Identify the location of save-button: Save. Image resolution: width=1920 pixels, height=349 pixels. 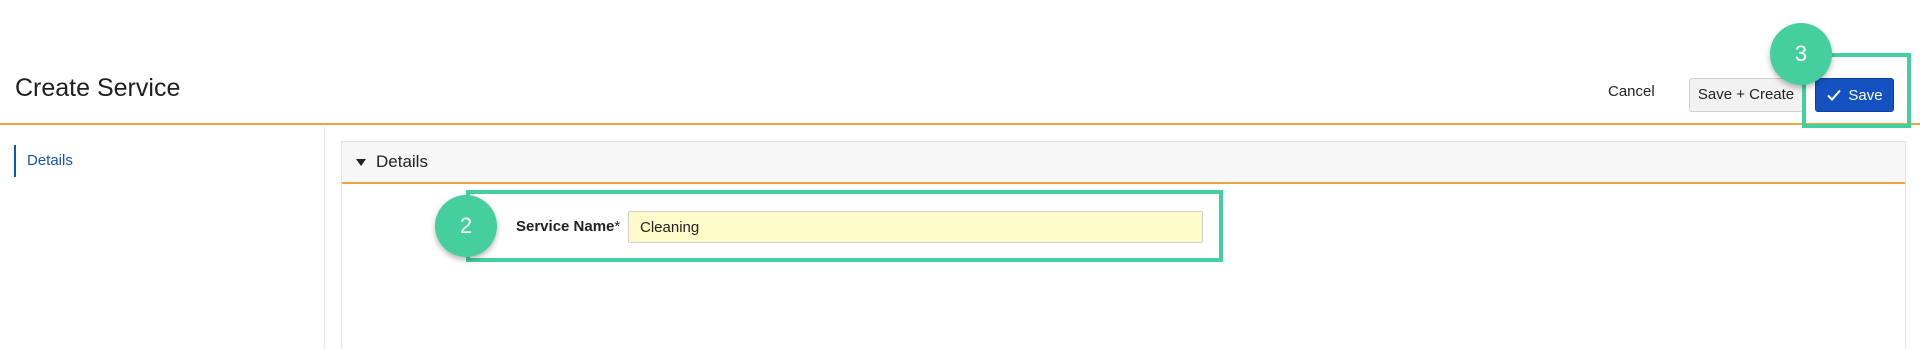
(1854, 95).